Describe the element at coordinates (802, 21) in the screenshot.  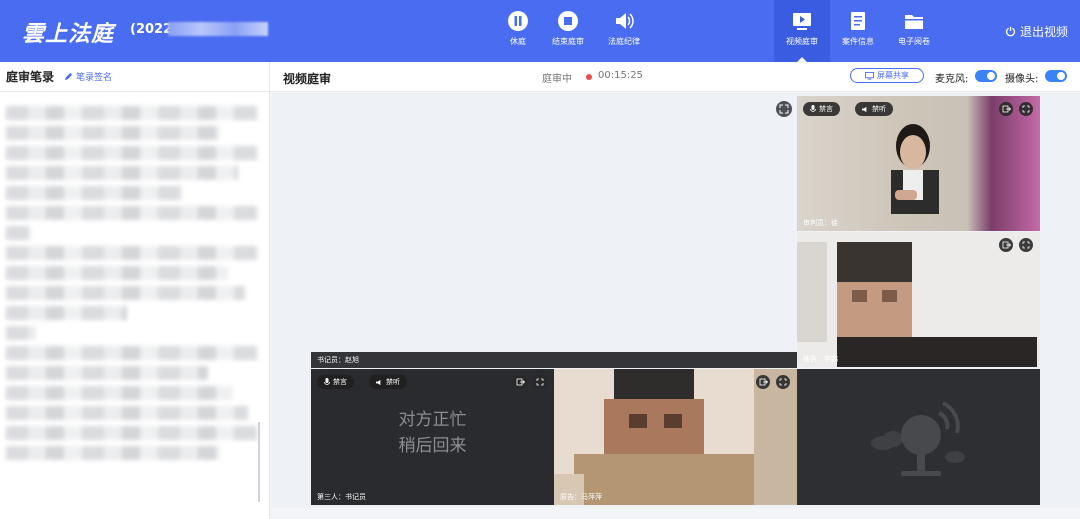
I see `monitor-play-icon` at that location.